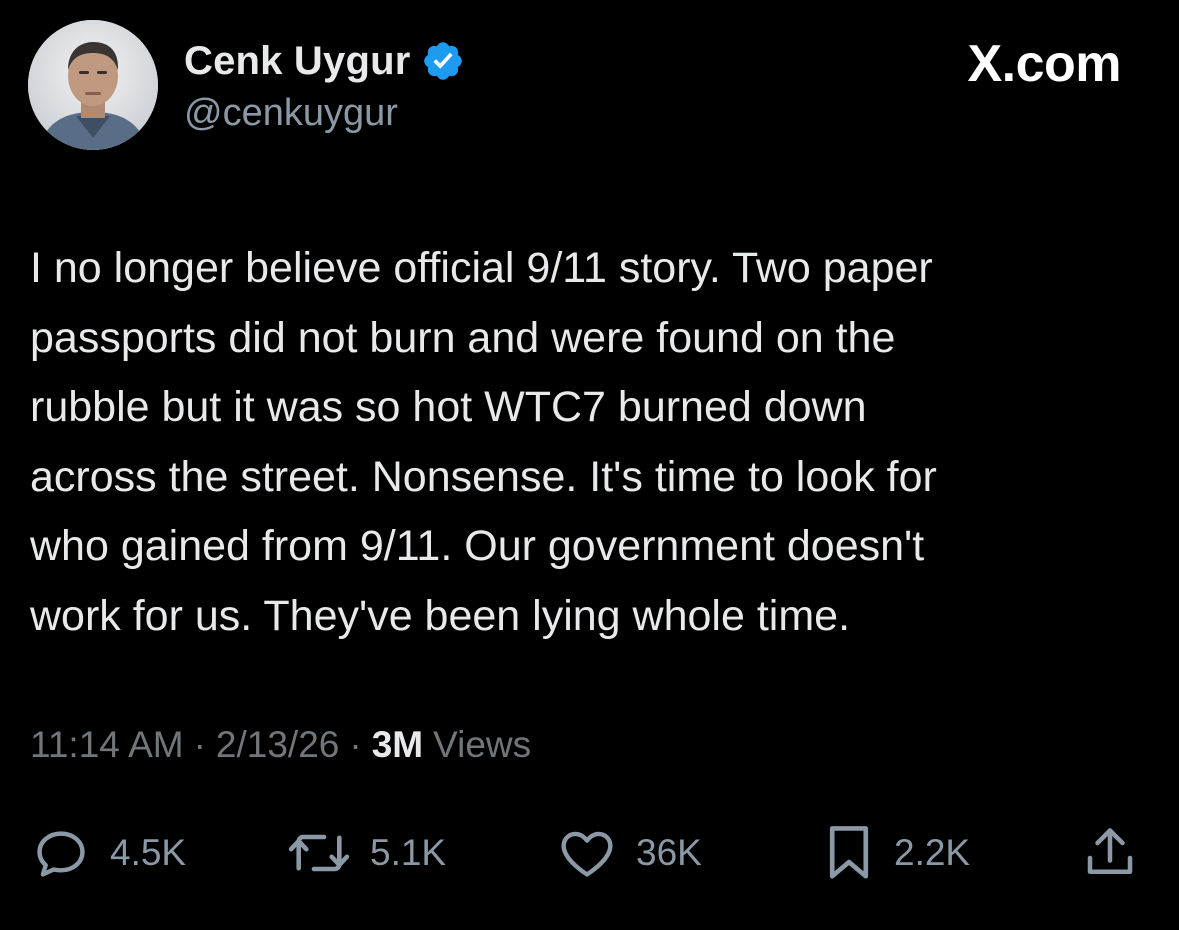 Image resolution: width=1179 pixels, height=930 pixels. I want to click on retweet-button: 5.1K, so click(366, 853).